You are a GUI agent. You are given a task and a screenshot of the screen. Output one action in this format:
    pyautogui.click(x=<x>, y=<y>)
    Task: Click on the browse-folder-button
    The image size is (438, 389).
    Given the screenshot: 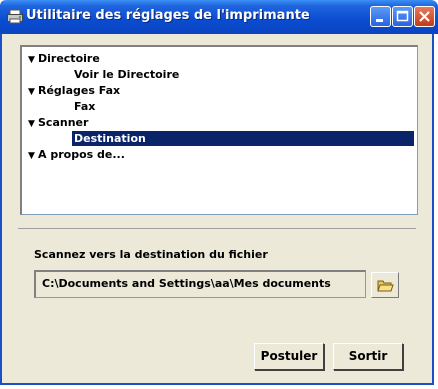 What is the action you would take?
    pyautogui.click(x=385, y=285)
    